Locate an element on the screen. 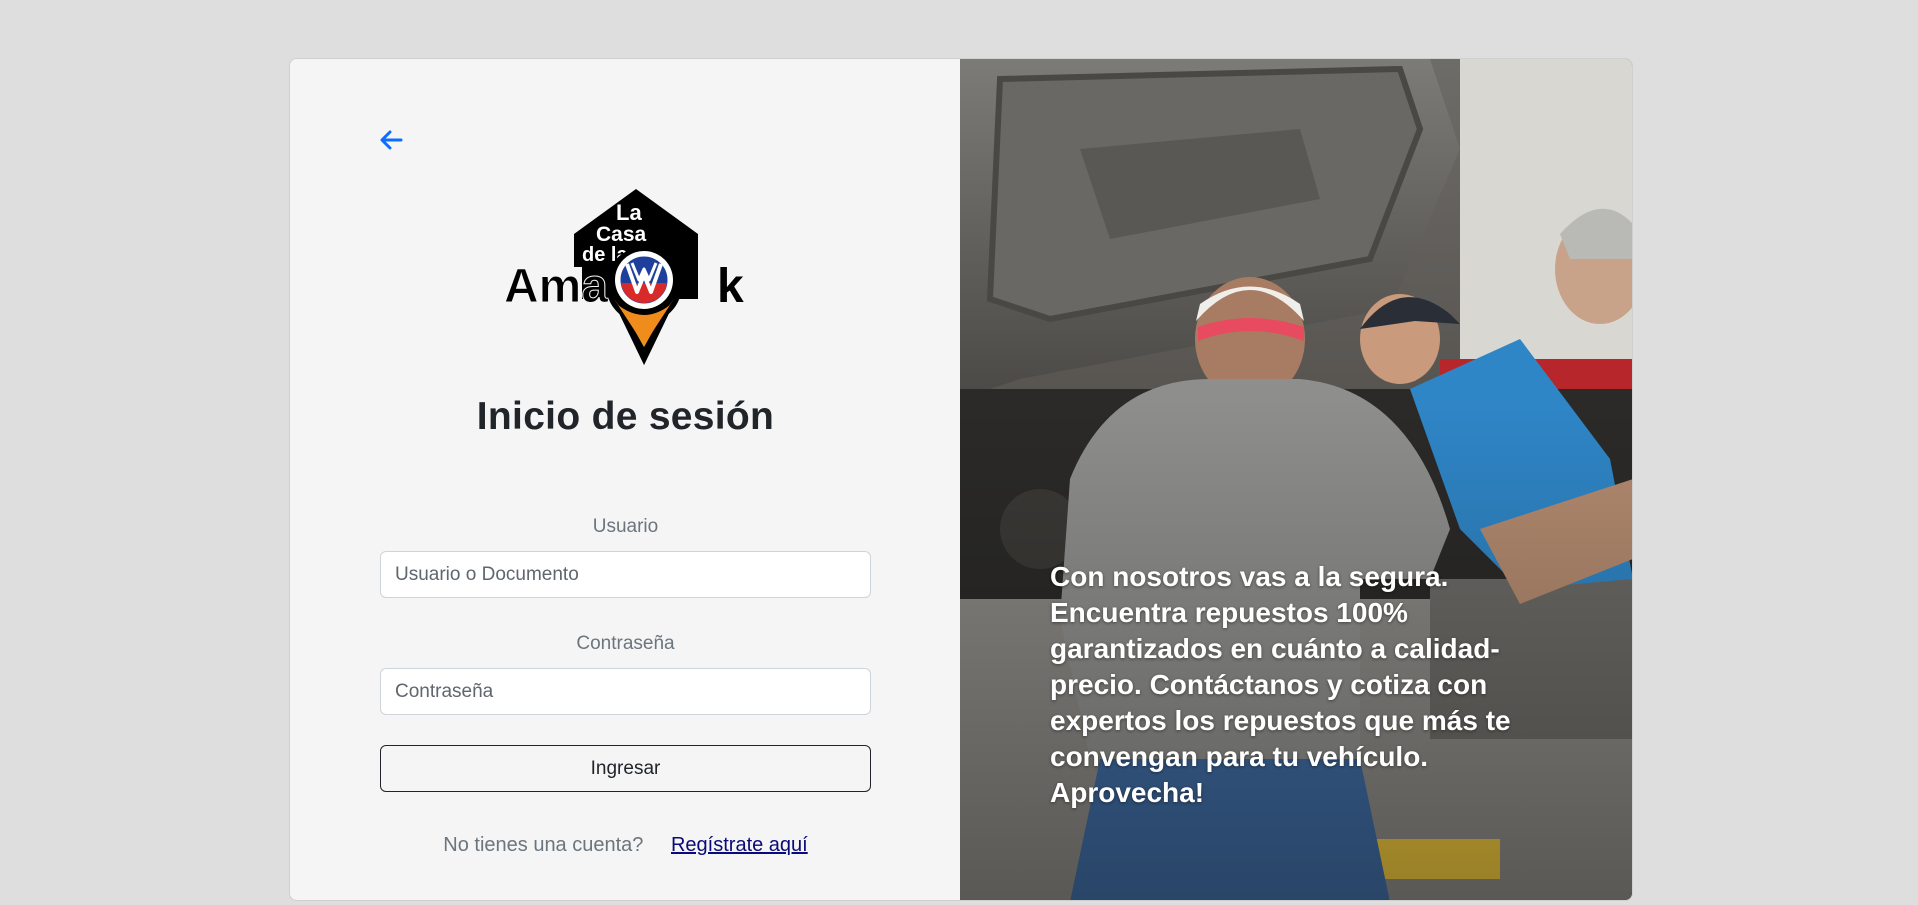  logo-text-la: La is located at coordinates (629, 212).